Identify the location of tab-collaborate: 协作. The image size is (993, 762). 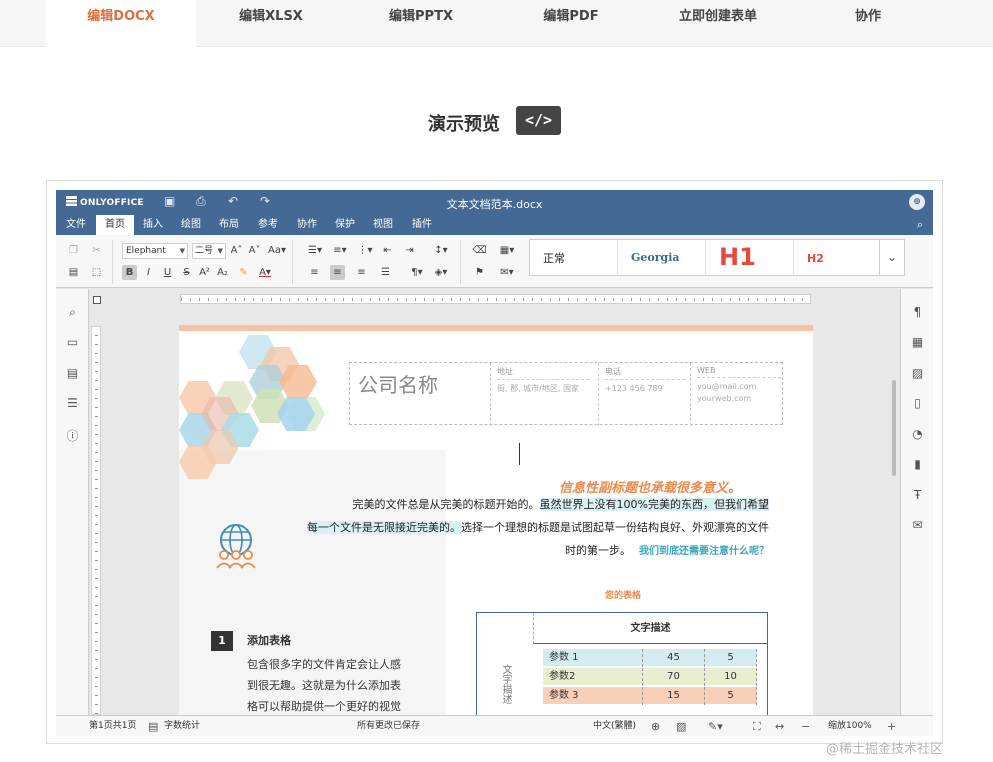
(868, 23).